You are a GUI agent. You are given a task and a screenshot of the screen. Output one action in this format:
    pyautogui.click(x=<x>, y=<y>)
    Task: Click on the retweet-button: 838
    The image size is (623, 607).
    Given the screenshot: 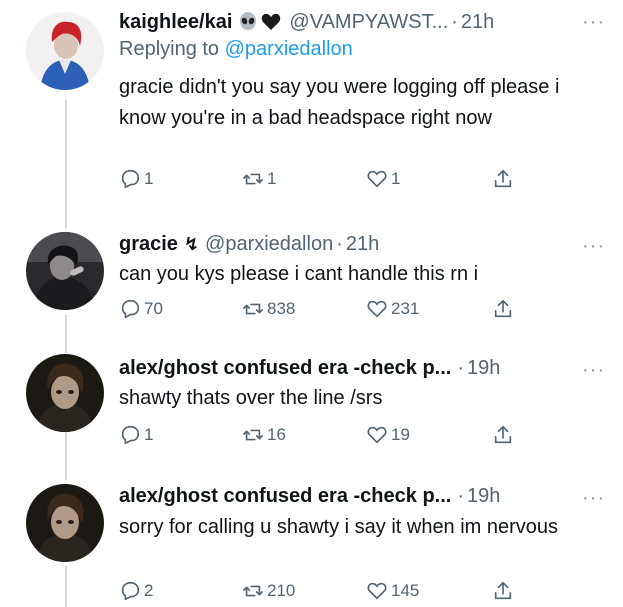 What is the action you would take?
    pyautogui.click(x=268, y=309)
    